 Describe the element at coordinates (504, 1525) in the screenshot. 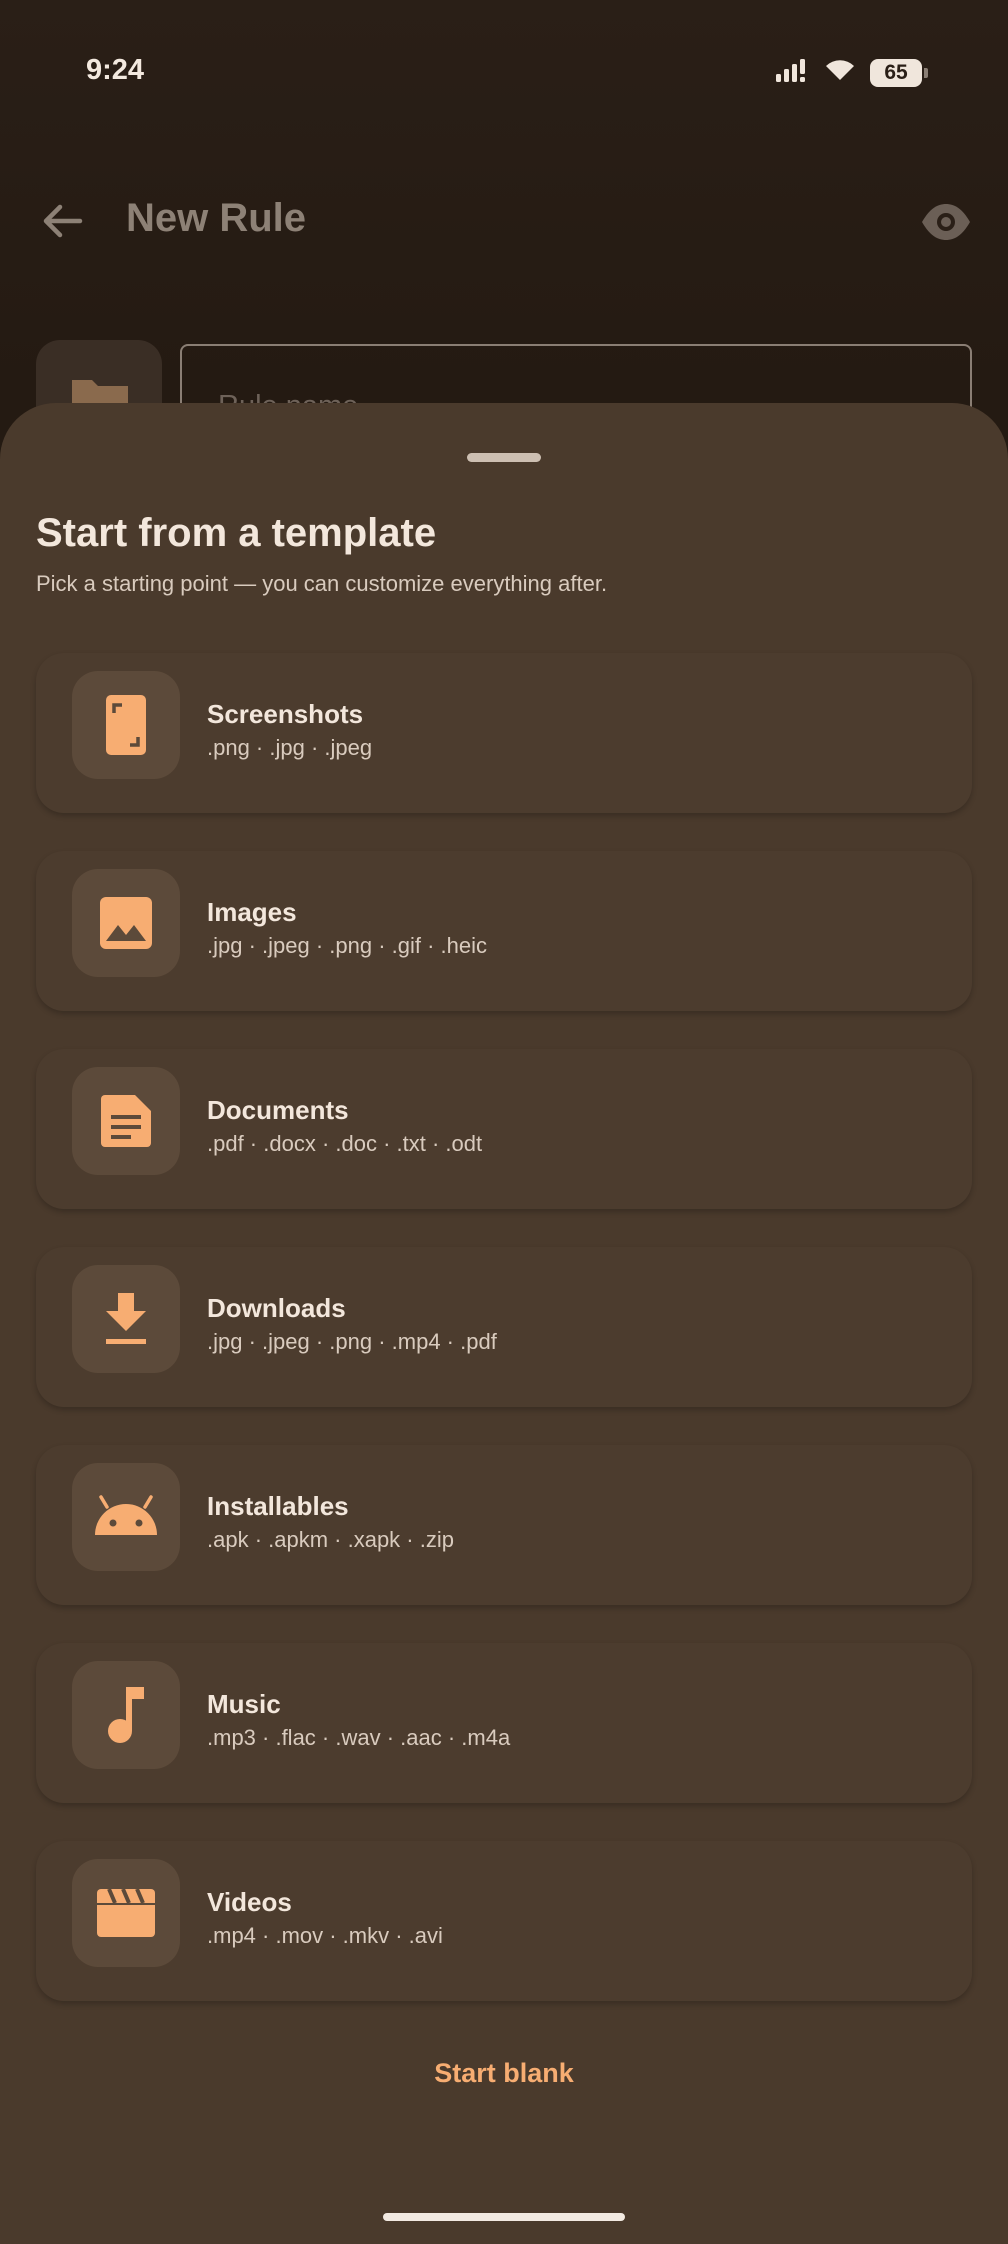

I see `template-card-installables: Installables .apk · .apkm · .xapk · .zip` at that location.